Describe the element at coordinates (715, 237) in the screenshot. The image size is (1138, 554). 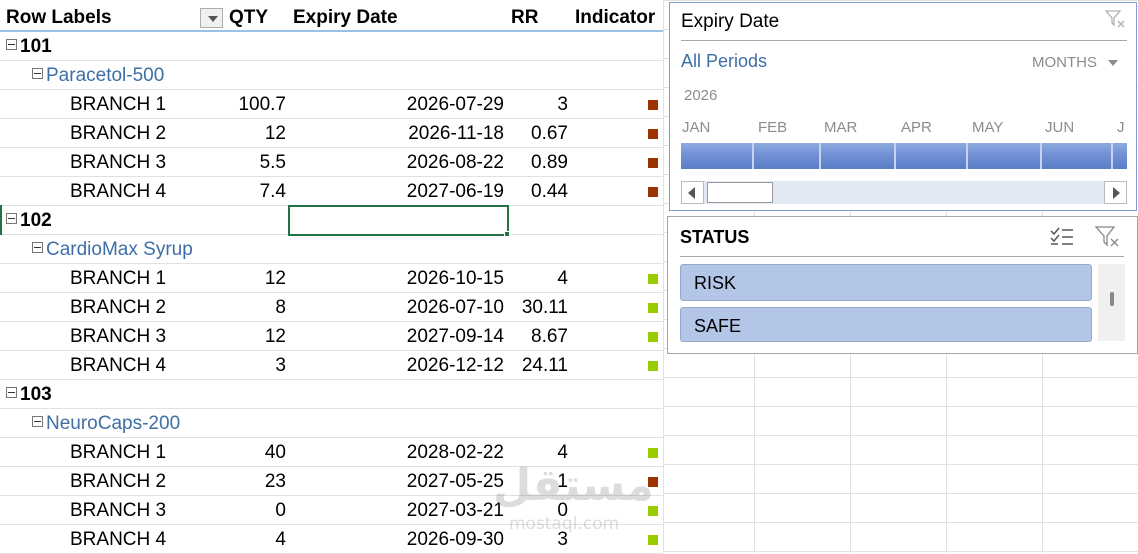
I see `status-slicer-title: STATUS` at that location.